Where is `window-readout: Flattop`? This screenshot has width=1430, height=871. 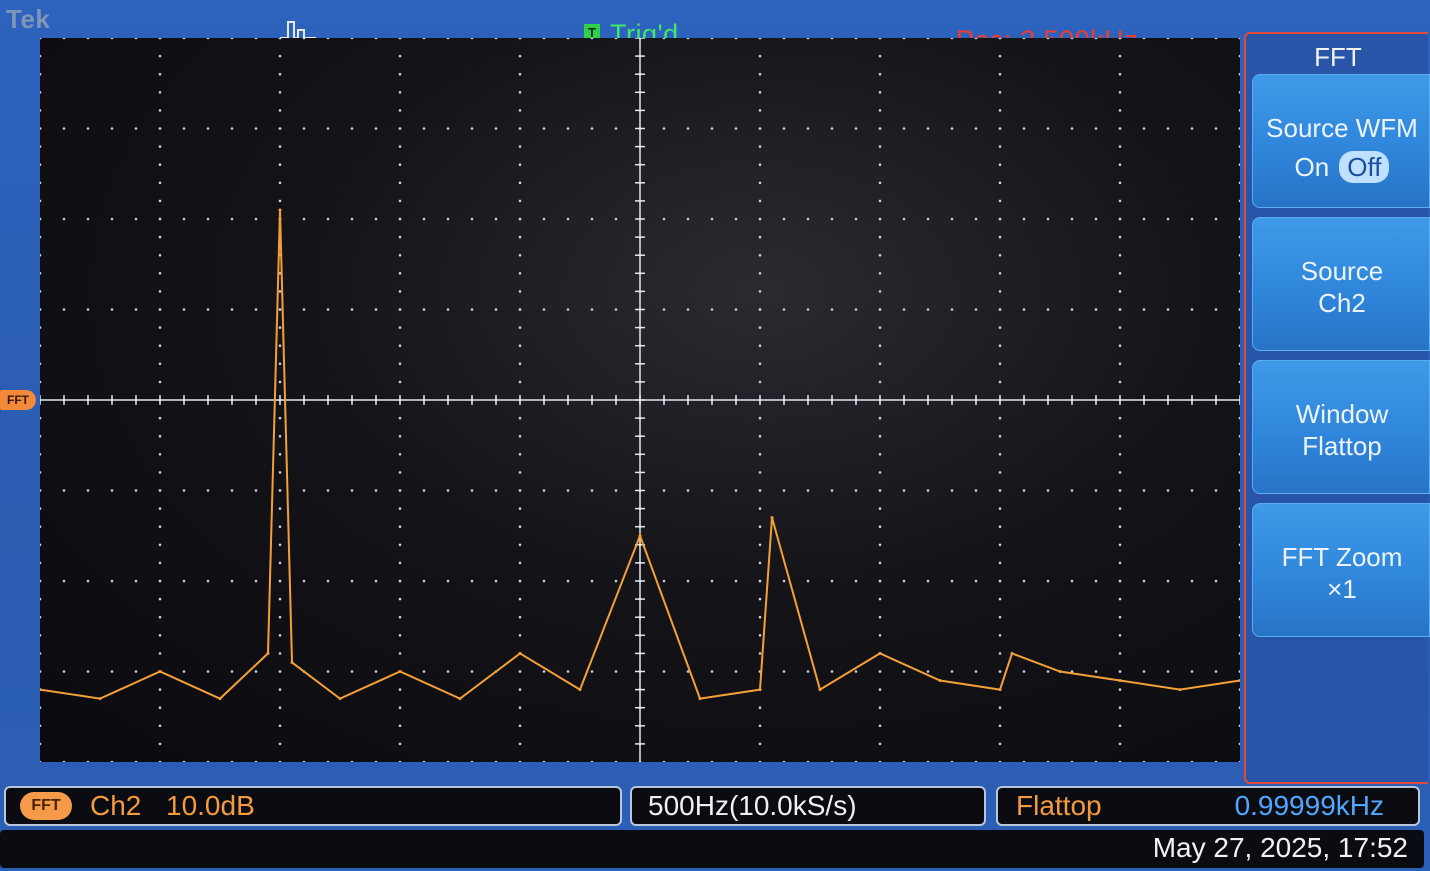
window-readout: Flattop is located at coordinates (1059, 805).